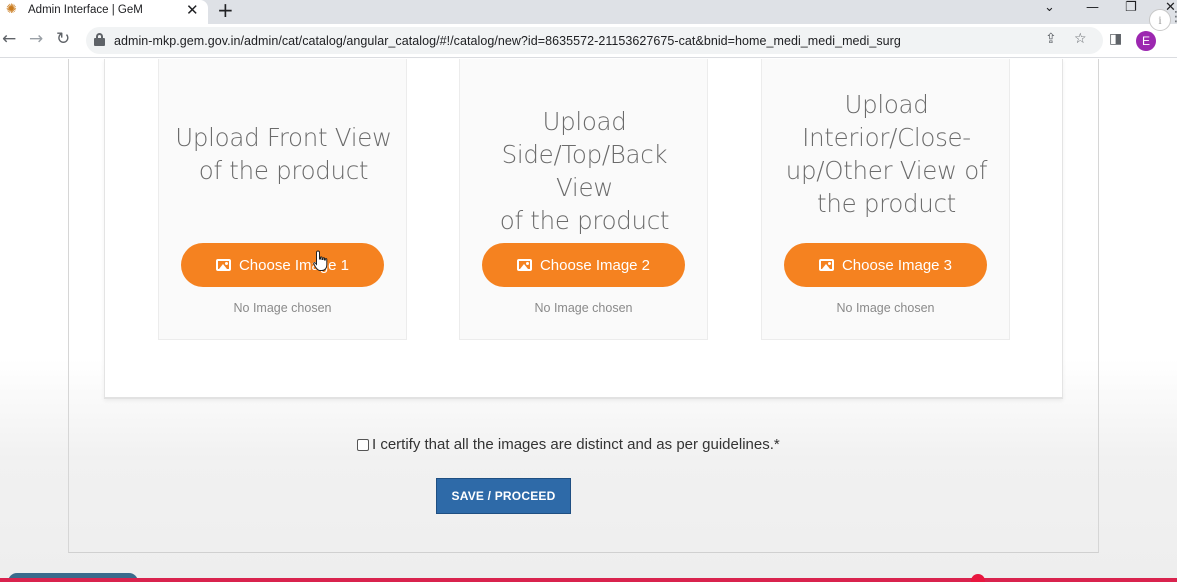 The height and width of the screenshot is (582, 1177). Describe the element at coordinates (363, 444) in the screenshot. I see `certify-checkbox` at that location.